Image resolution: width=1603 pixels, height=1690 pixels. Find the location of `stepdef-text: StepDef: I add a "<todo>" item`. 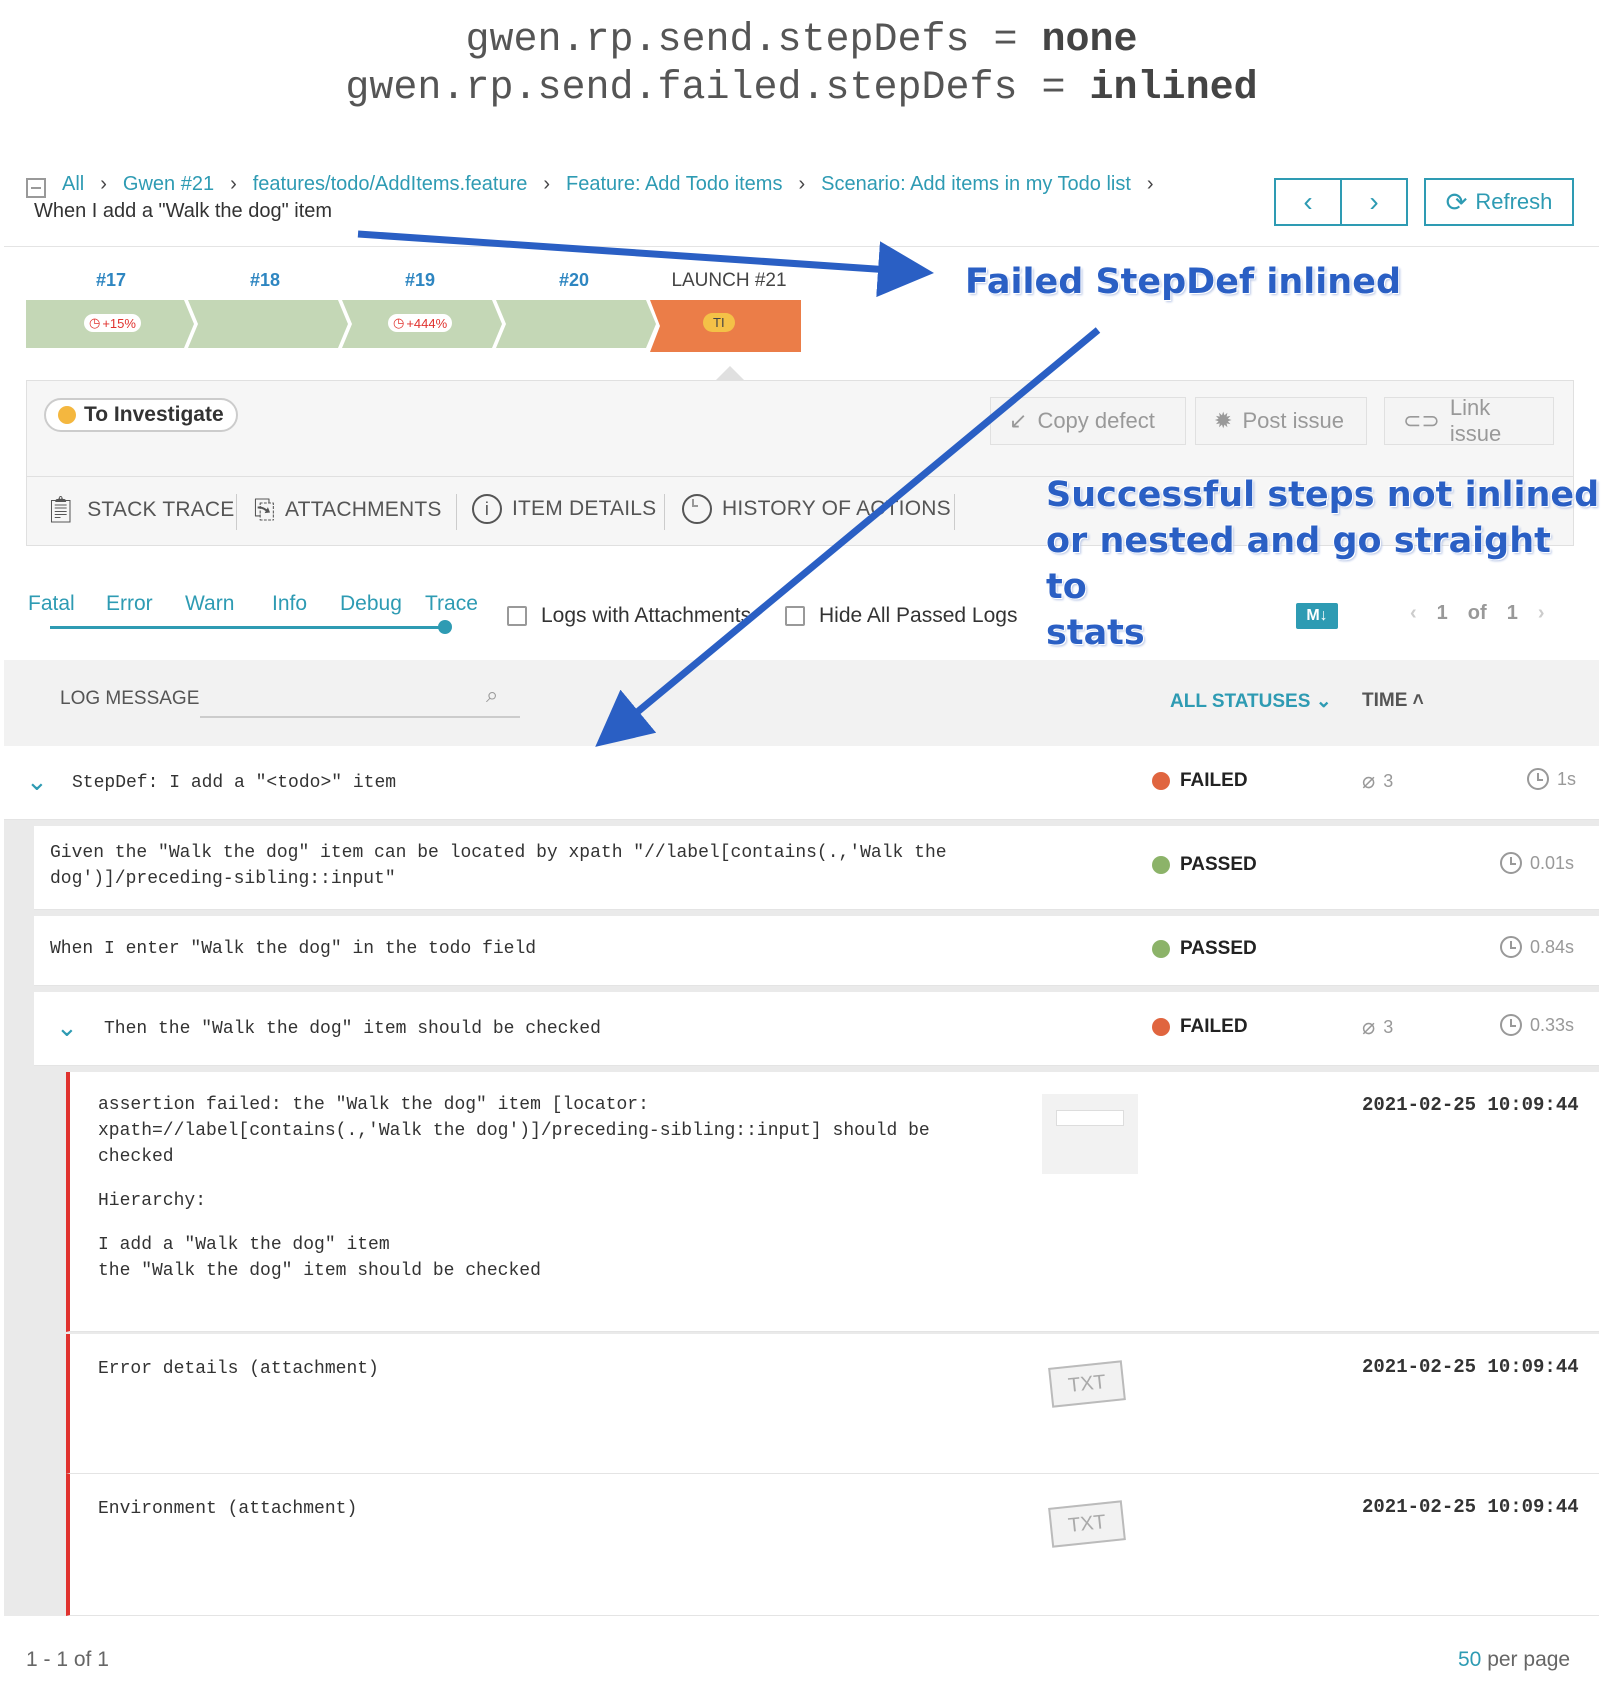

stepdef-text: StepDef: I add a "<todo>" item is located at coordinates (234, 783).